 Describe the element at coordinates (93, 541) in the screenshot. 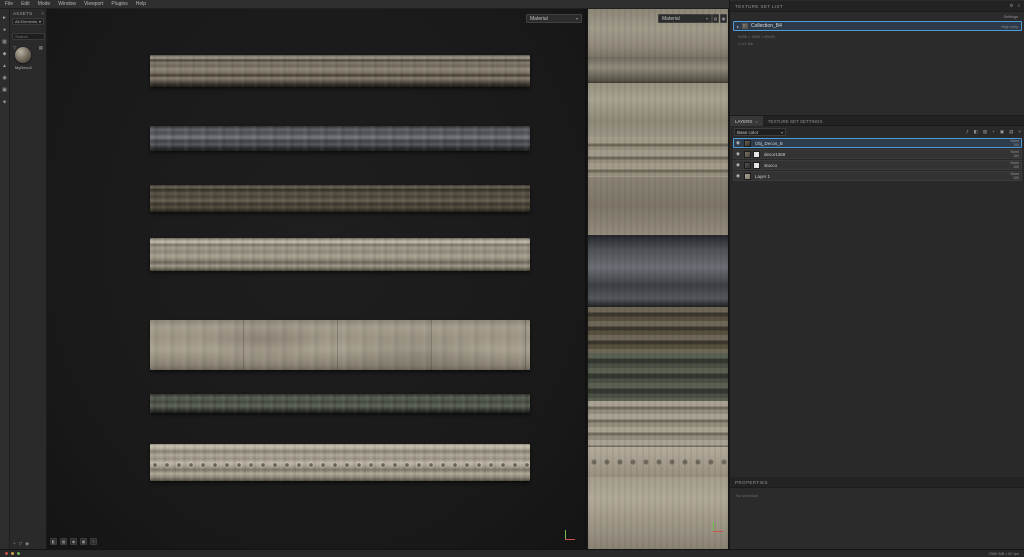

I see `viewport-menu-icon: ≡` at that location.